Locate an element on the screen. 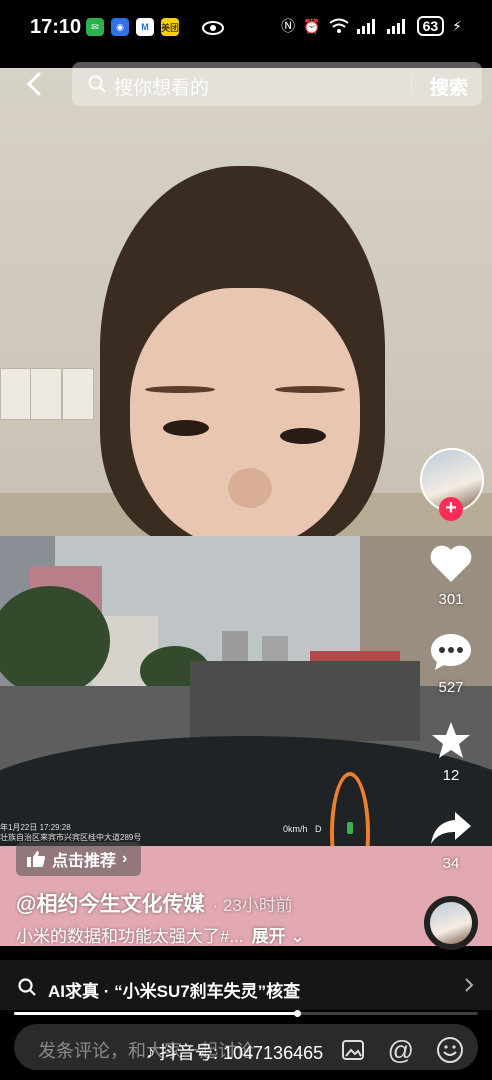 This screenshot has width=492, height=1080. chevron-down-icon: ⌄ is located at coordinates (297, 936).